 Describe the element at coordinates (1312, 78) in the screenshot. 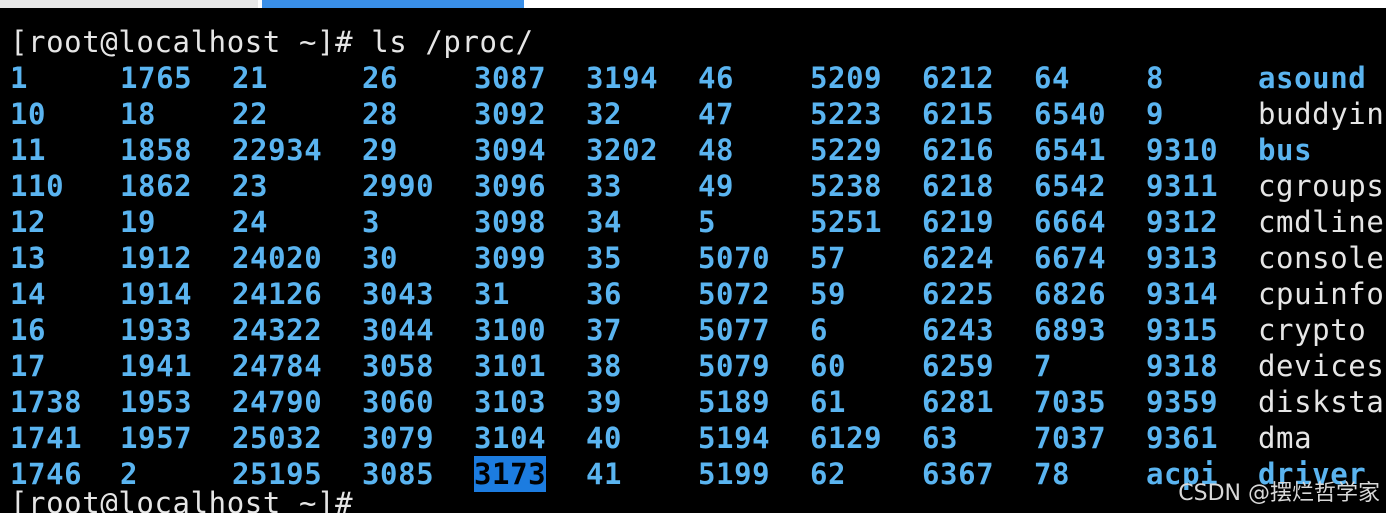

I see `directory-entry: asound` at that location.